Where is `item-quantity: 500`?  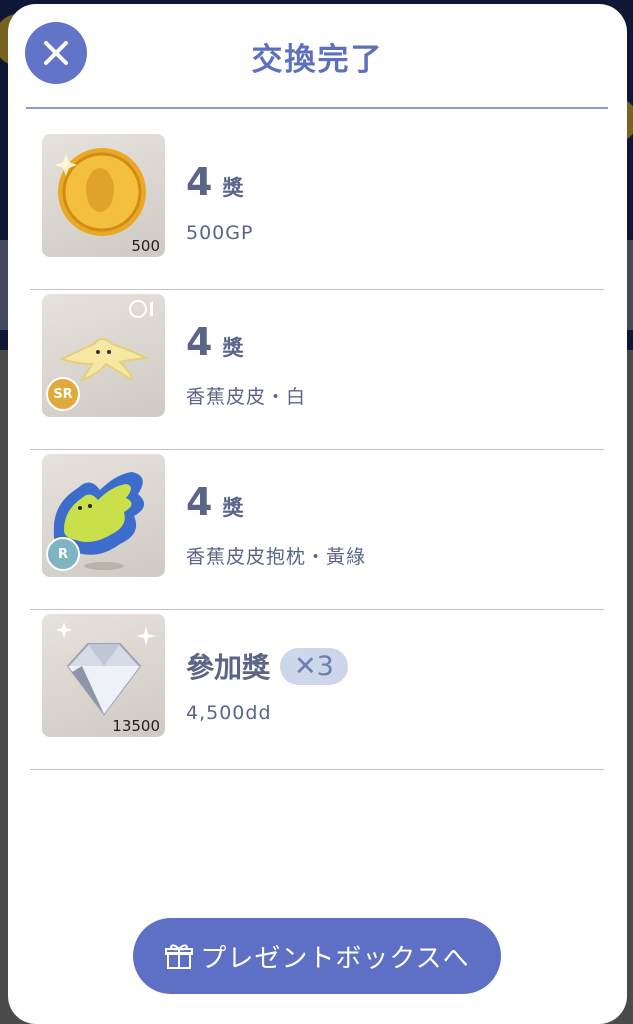 item-quantity: 500 is located at coordinates (145, 246).